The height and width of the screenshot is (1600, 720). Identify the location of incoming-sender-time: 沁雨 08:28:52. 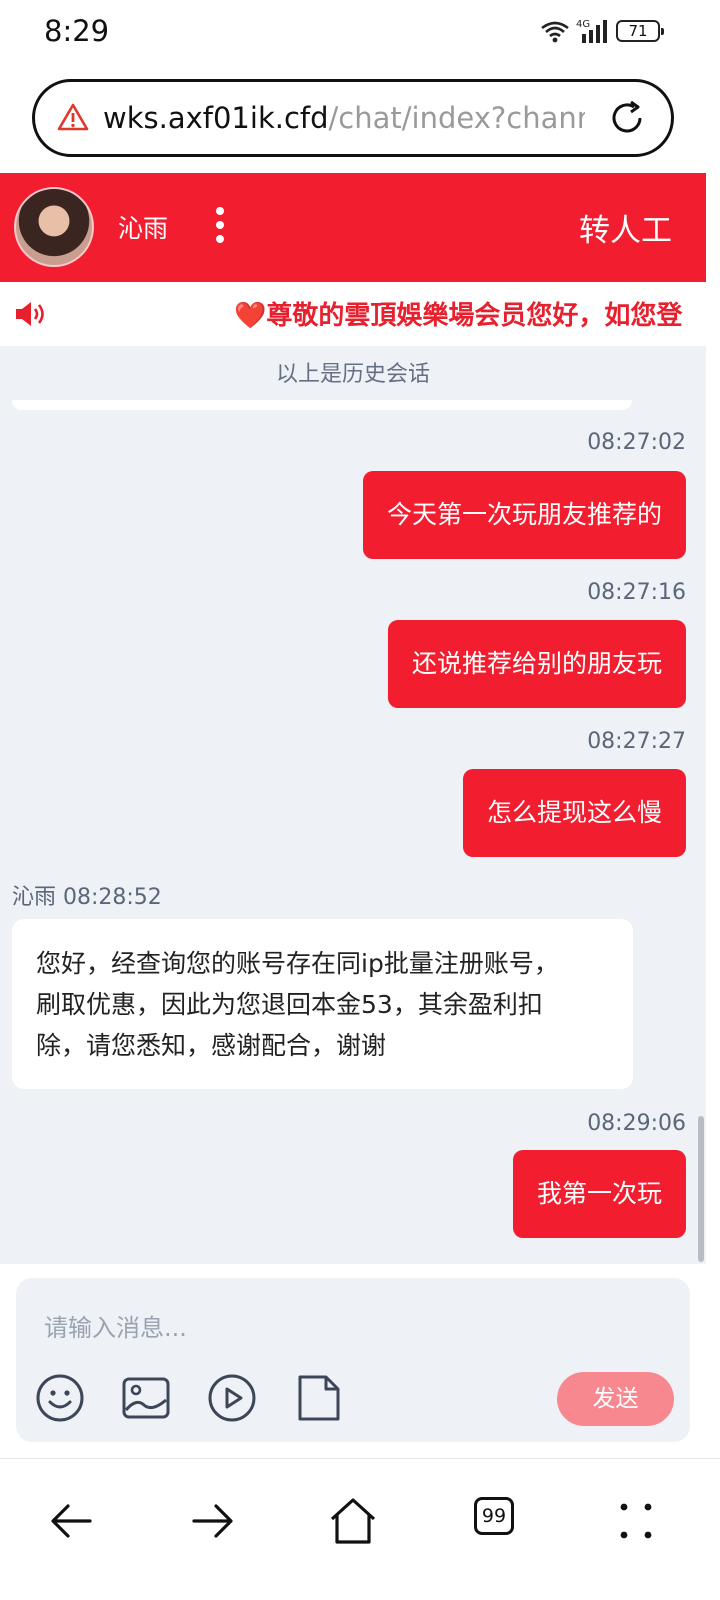
(87, 897).